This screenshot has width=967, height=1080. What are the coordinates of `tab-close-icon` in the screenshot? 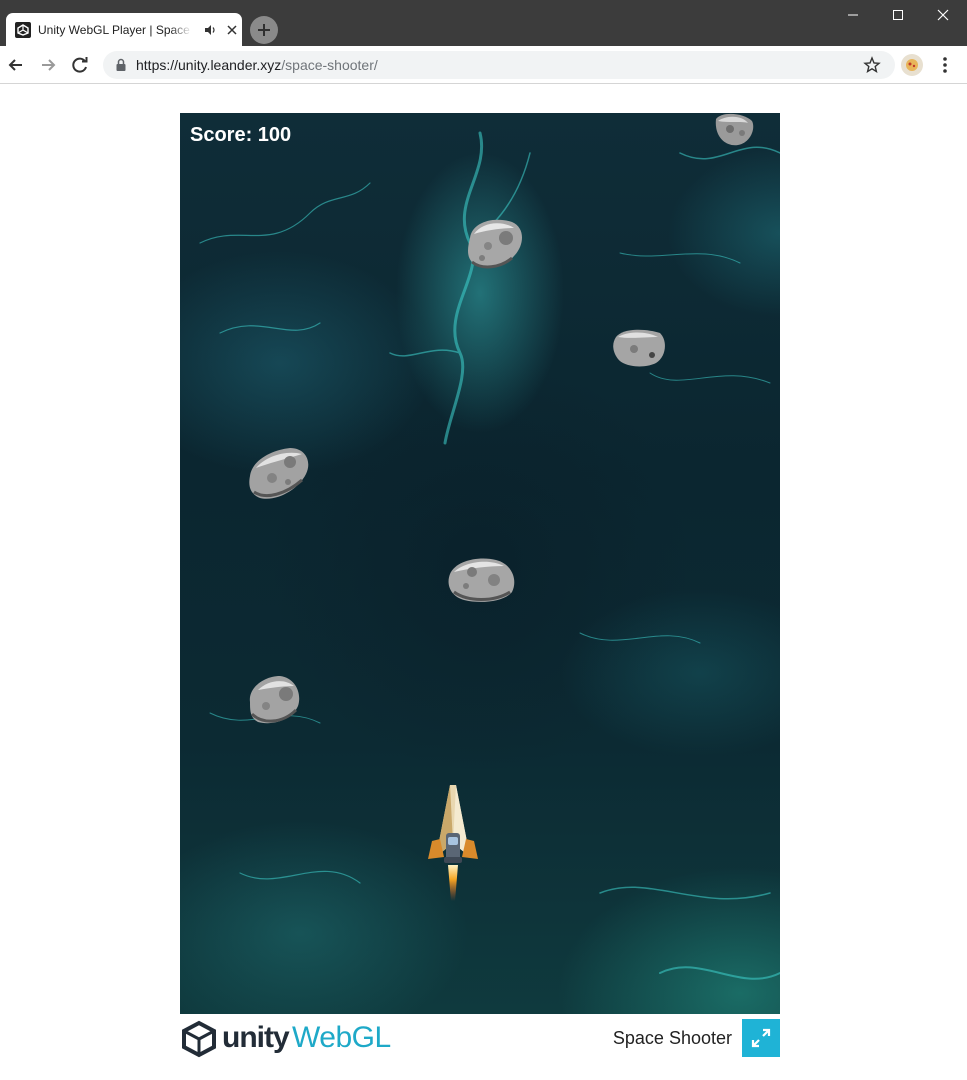 It's located at (232, 30).